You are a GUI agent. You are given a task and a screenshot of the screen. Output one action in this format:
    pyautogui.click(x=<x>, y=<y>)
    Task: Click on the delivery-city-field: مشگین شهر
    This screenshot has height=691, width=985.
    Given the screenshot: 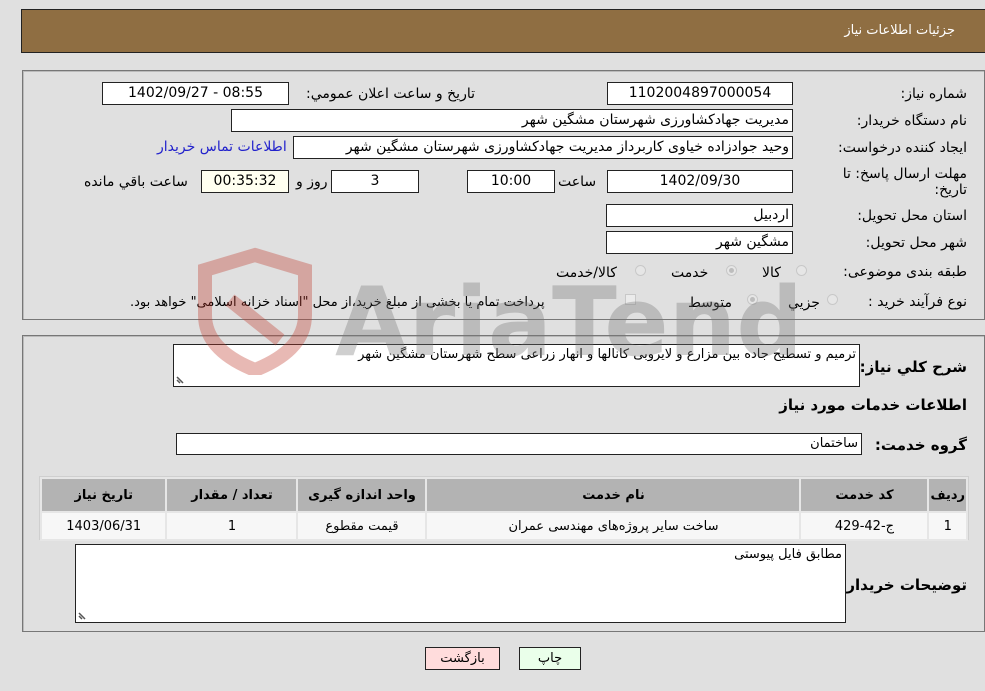 What is the action you would take?
    pyautogui.click(x=699, y=242)
    